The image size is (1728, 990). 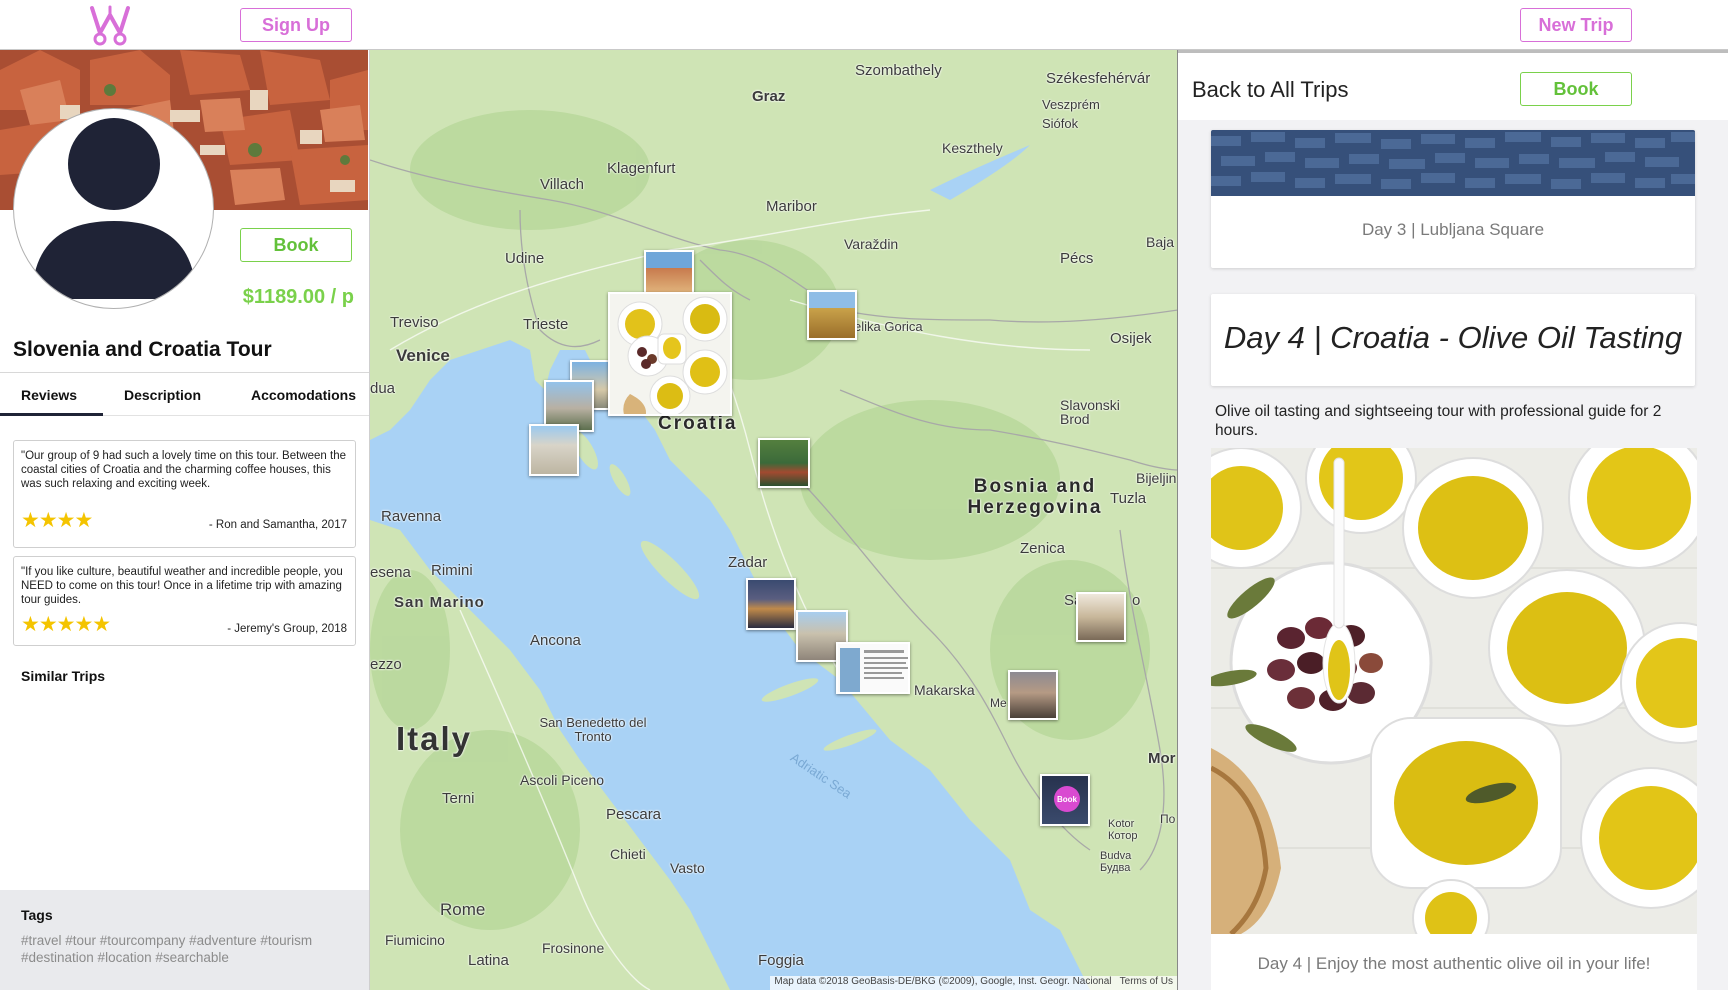 I want to click on map-marker-olive-oil, so click(x=670, y=354).